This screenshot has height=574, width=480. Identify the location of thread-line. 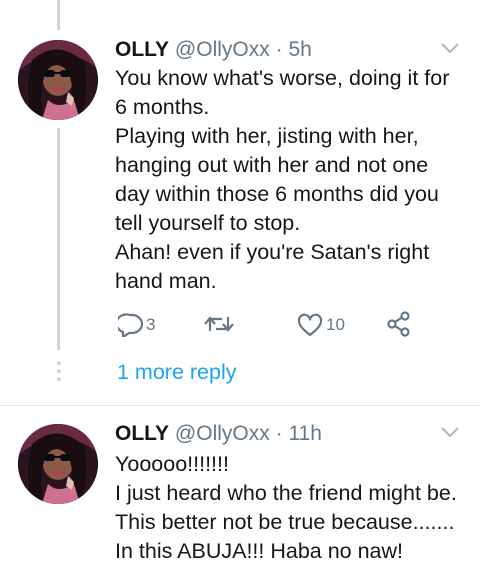
(58, 239).